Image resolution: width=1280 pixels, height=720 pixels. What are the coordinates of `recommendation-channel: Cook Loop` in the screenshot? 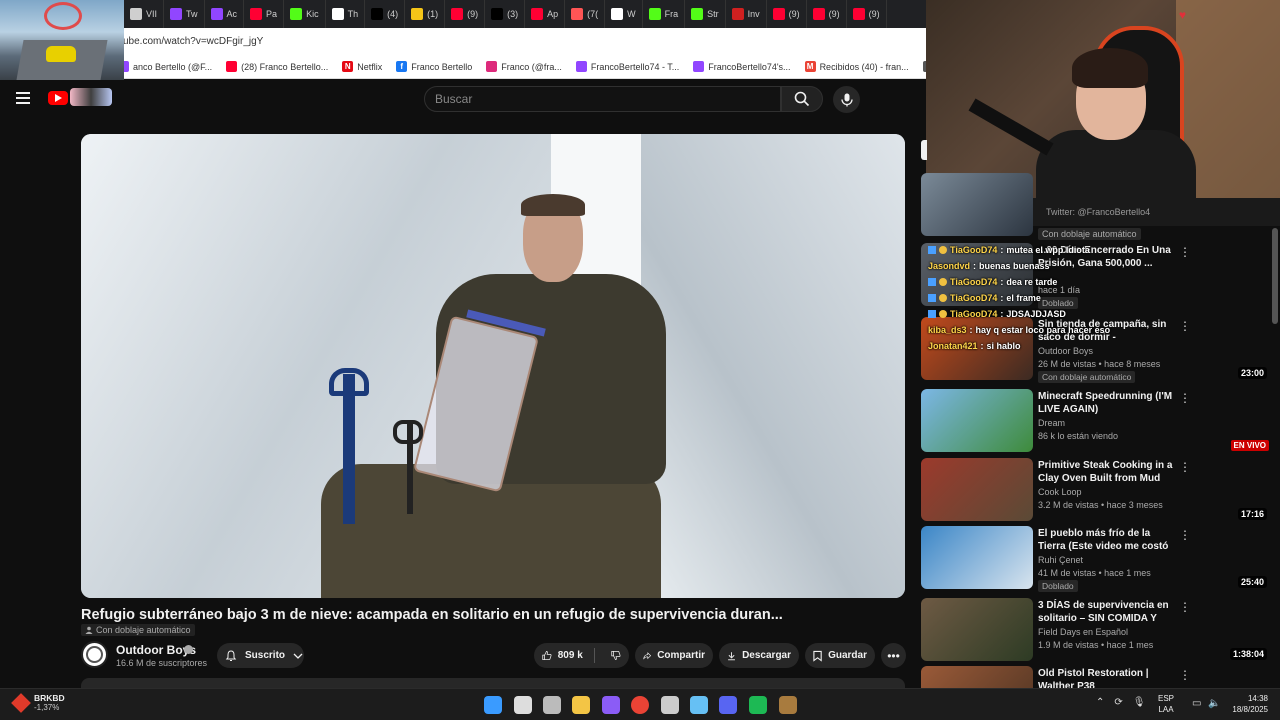 It's located at (1060, 492).